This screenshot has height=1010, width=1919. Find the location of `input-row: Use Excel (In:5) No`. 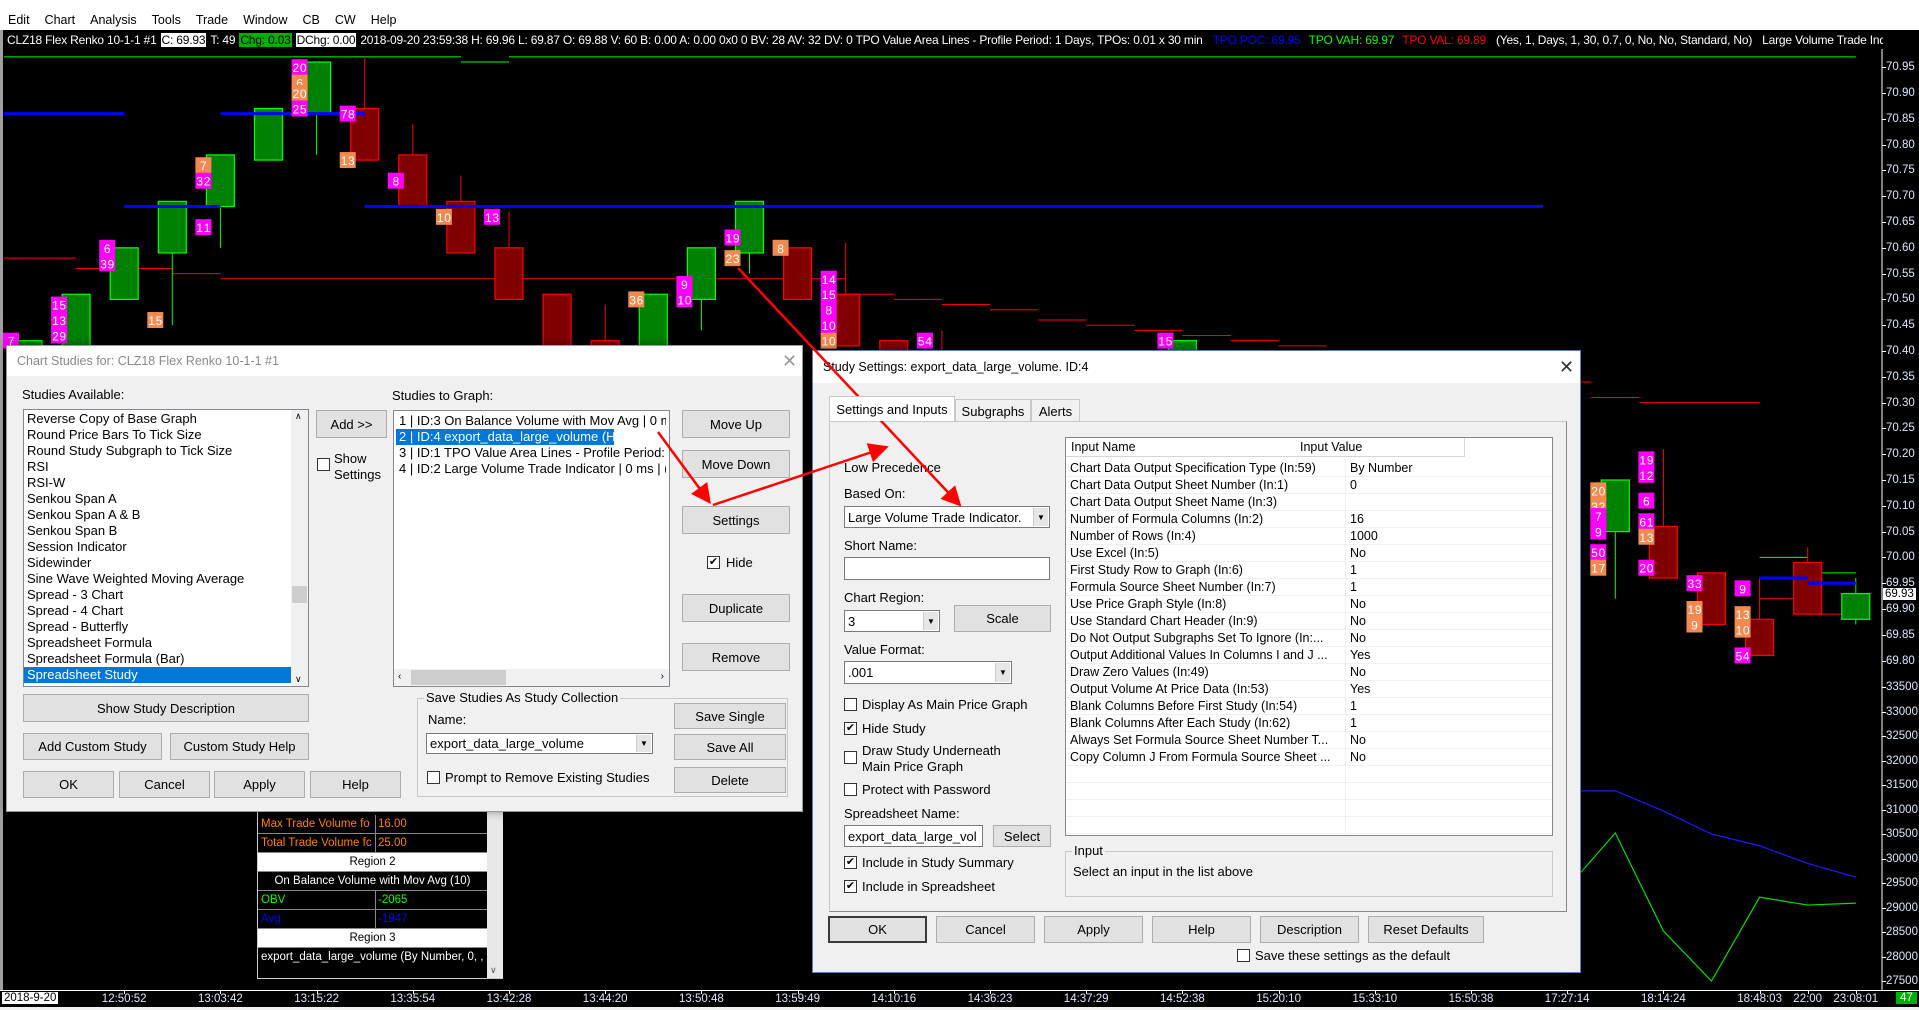

input-row: Use Excel (In:5) No is located at coordinates (1309, 553).